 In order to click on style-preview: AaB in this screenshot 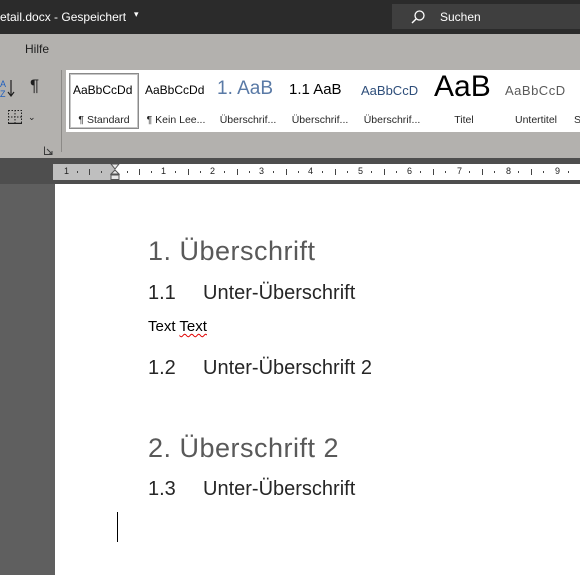, I will do `click(462, 88)`.